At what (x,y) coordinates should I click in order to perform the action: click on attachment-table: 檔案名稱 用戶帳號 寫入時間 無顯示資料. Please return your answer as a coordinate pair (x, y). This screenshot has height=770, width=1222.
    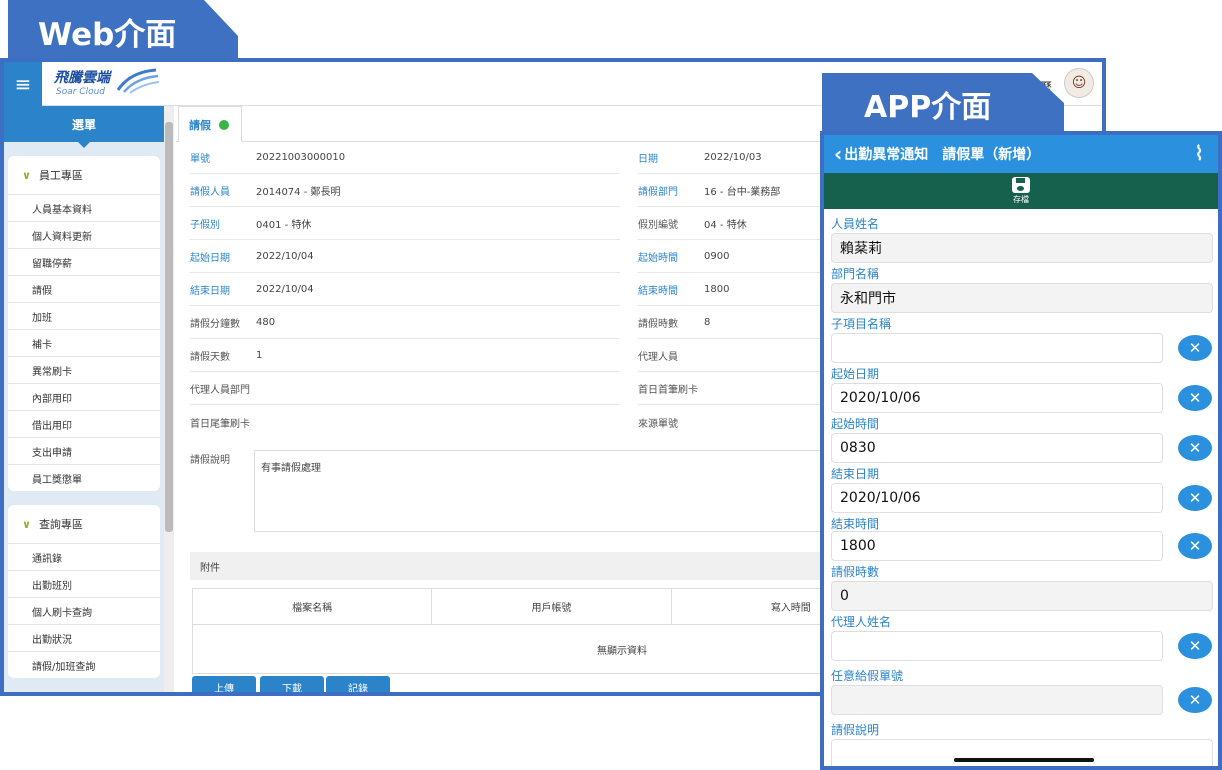
    Looking at the image, I should click on (552, 631).